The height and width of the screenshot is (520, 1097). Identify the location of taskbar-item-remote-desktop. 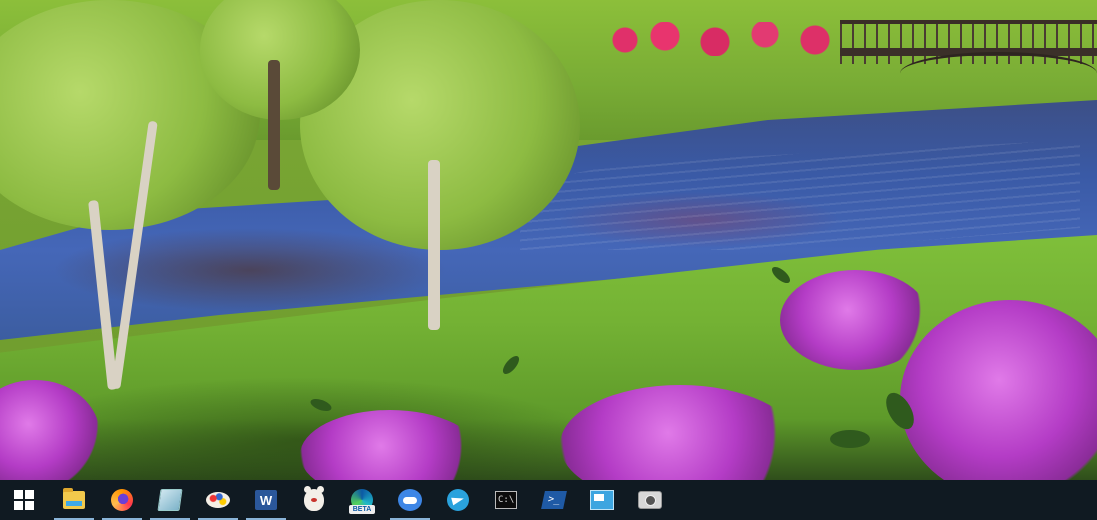
(602, 500).